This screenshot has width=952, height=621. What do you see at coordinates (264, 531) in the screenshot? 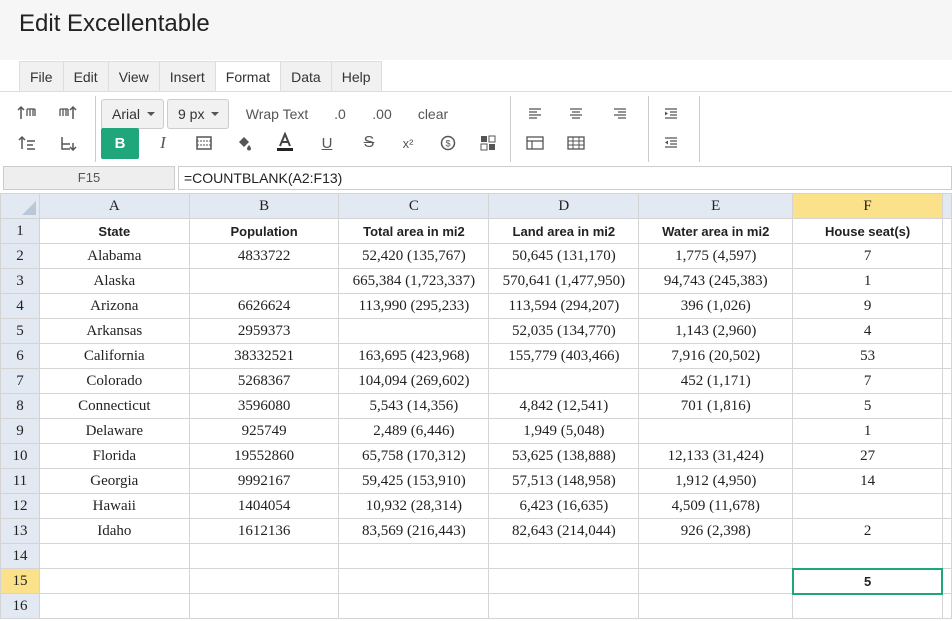
I see `cell-b13: 1612136` at bounding box center [264, 531].